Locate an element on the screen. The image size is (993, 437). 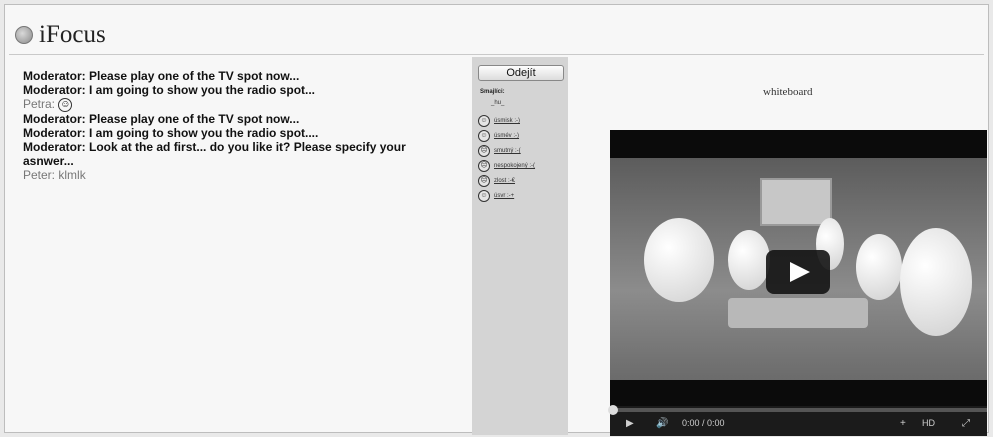
emote-item: ☹ zlost :-€ is located at coordinates (496, 181).